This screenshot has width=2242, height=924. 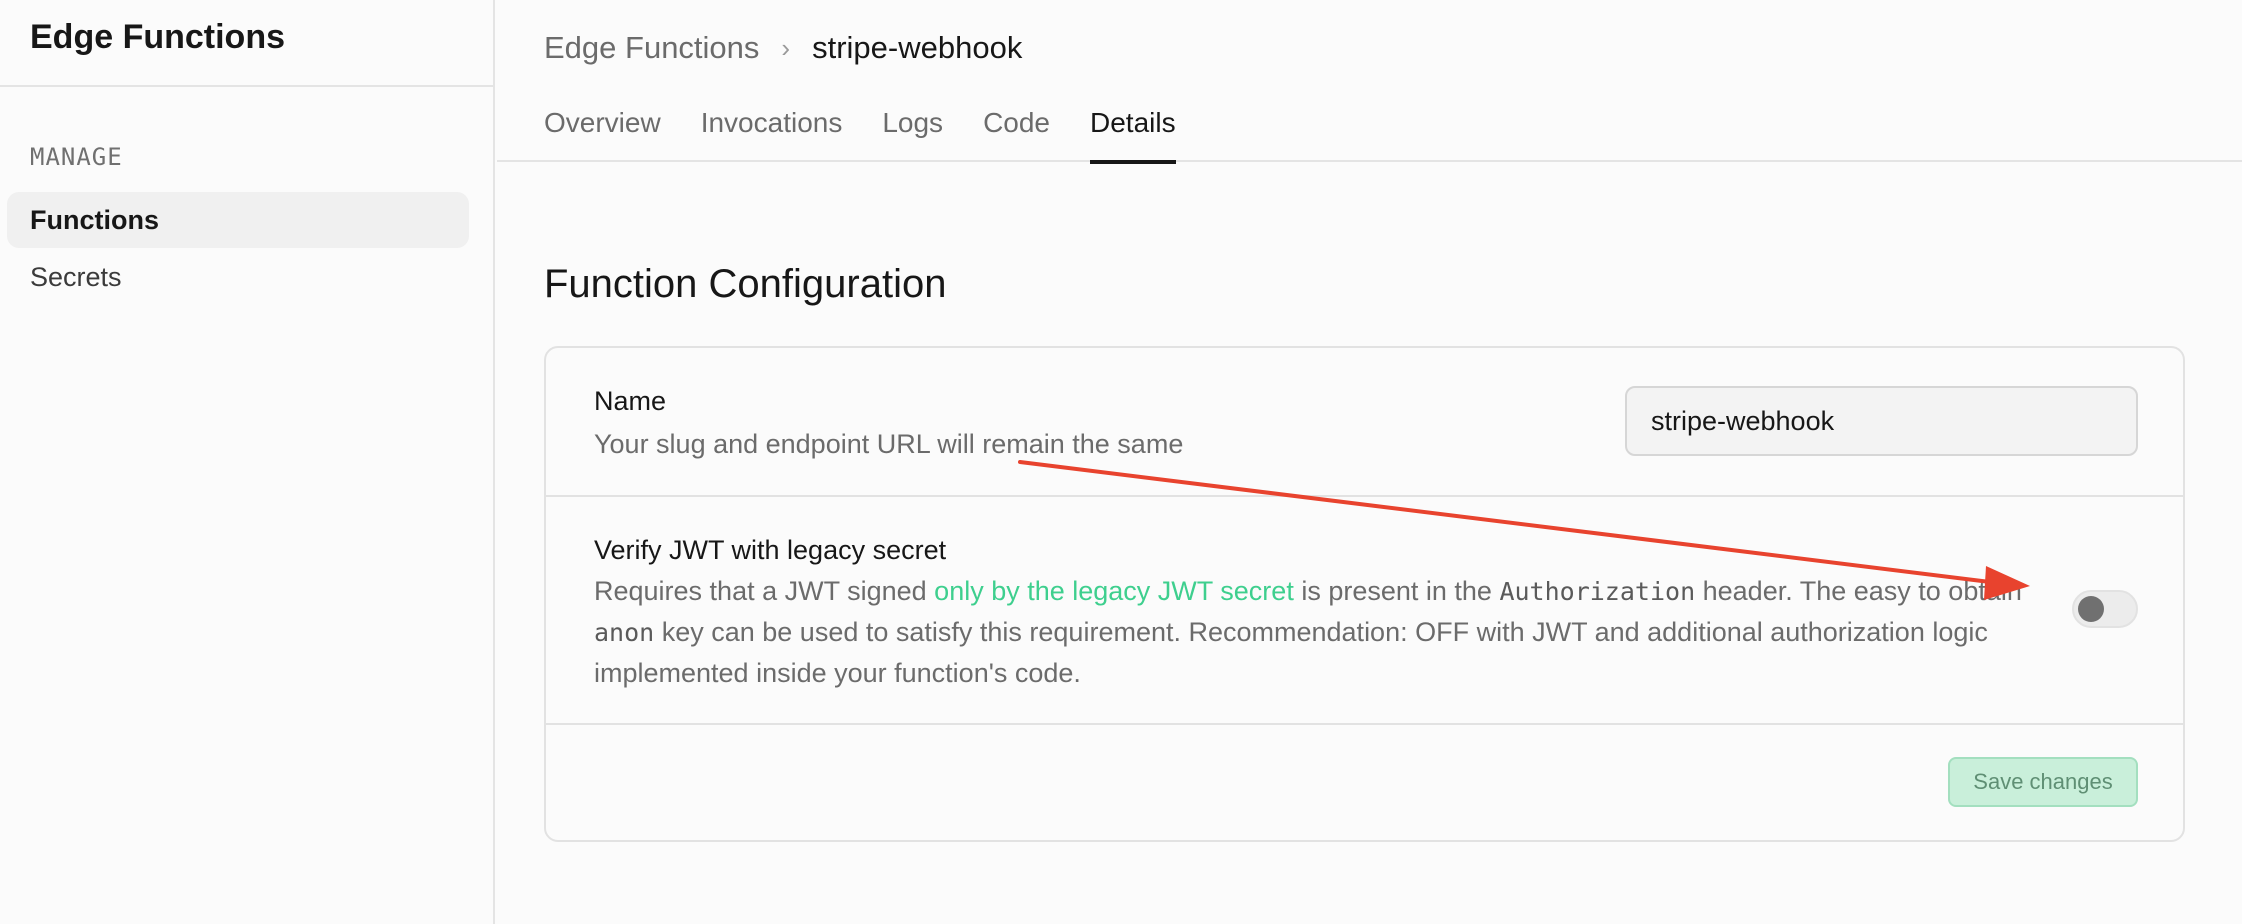 I want to click on anon-code: anon, so click(x=624, y=632).